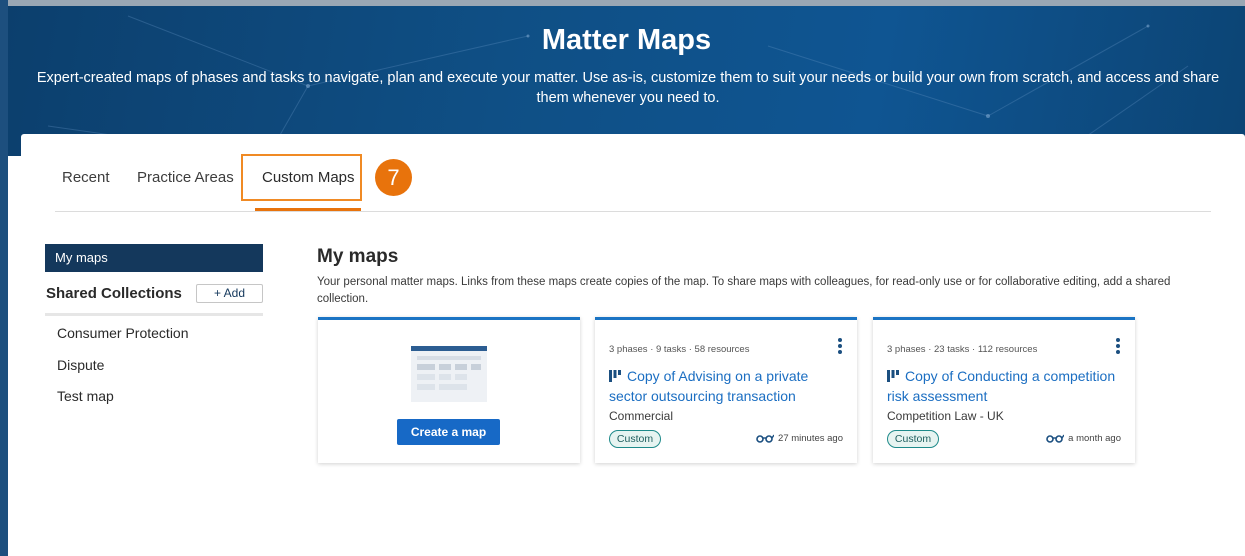  I want to click on shared-collections-heading: Shared Collections, so click(114, 293).